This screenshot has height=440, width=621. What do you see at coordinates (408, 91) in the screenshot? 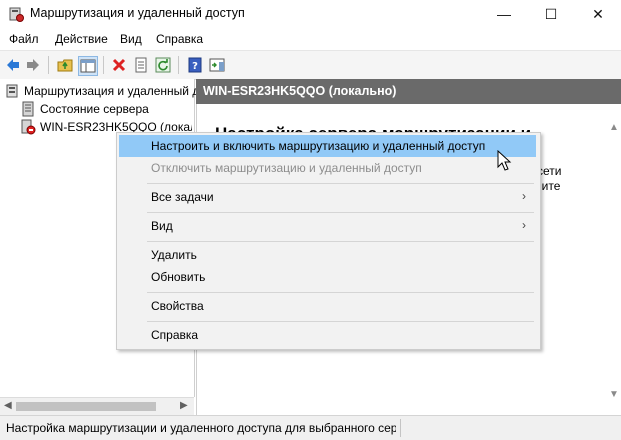
I see `detail-header: WIN-ESR23HK5QQO (локально)` at bounding box center [408, 91].